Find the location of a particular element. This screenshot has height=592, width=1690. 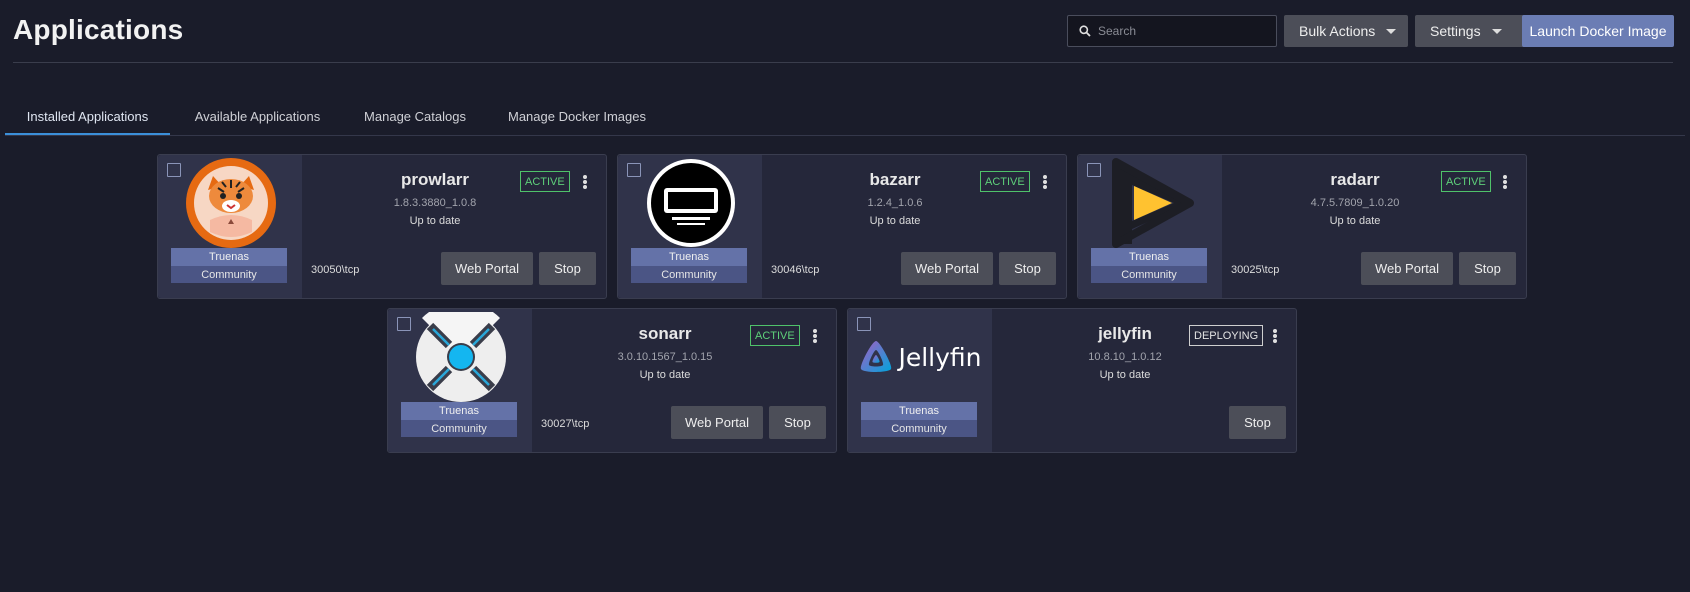

app-card-sidebar: Jellyfin Truenas Community is located at coordinates (920, 380).